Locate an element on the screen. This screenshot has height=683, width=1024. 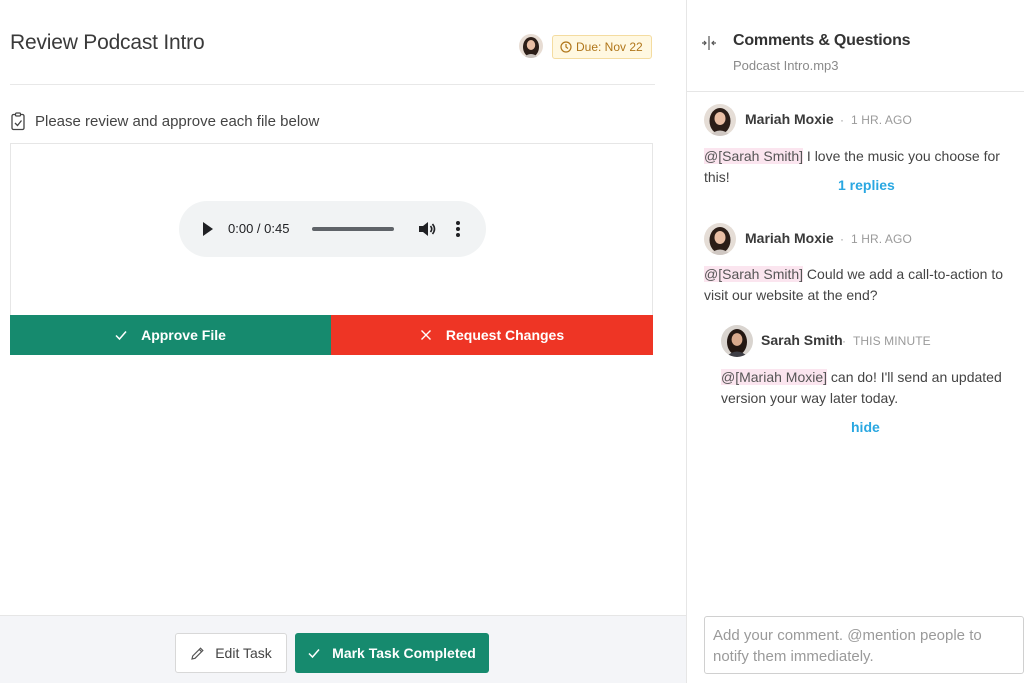
reply-time: · THIS MINUTE is located at coordinates (886, 341).